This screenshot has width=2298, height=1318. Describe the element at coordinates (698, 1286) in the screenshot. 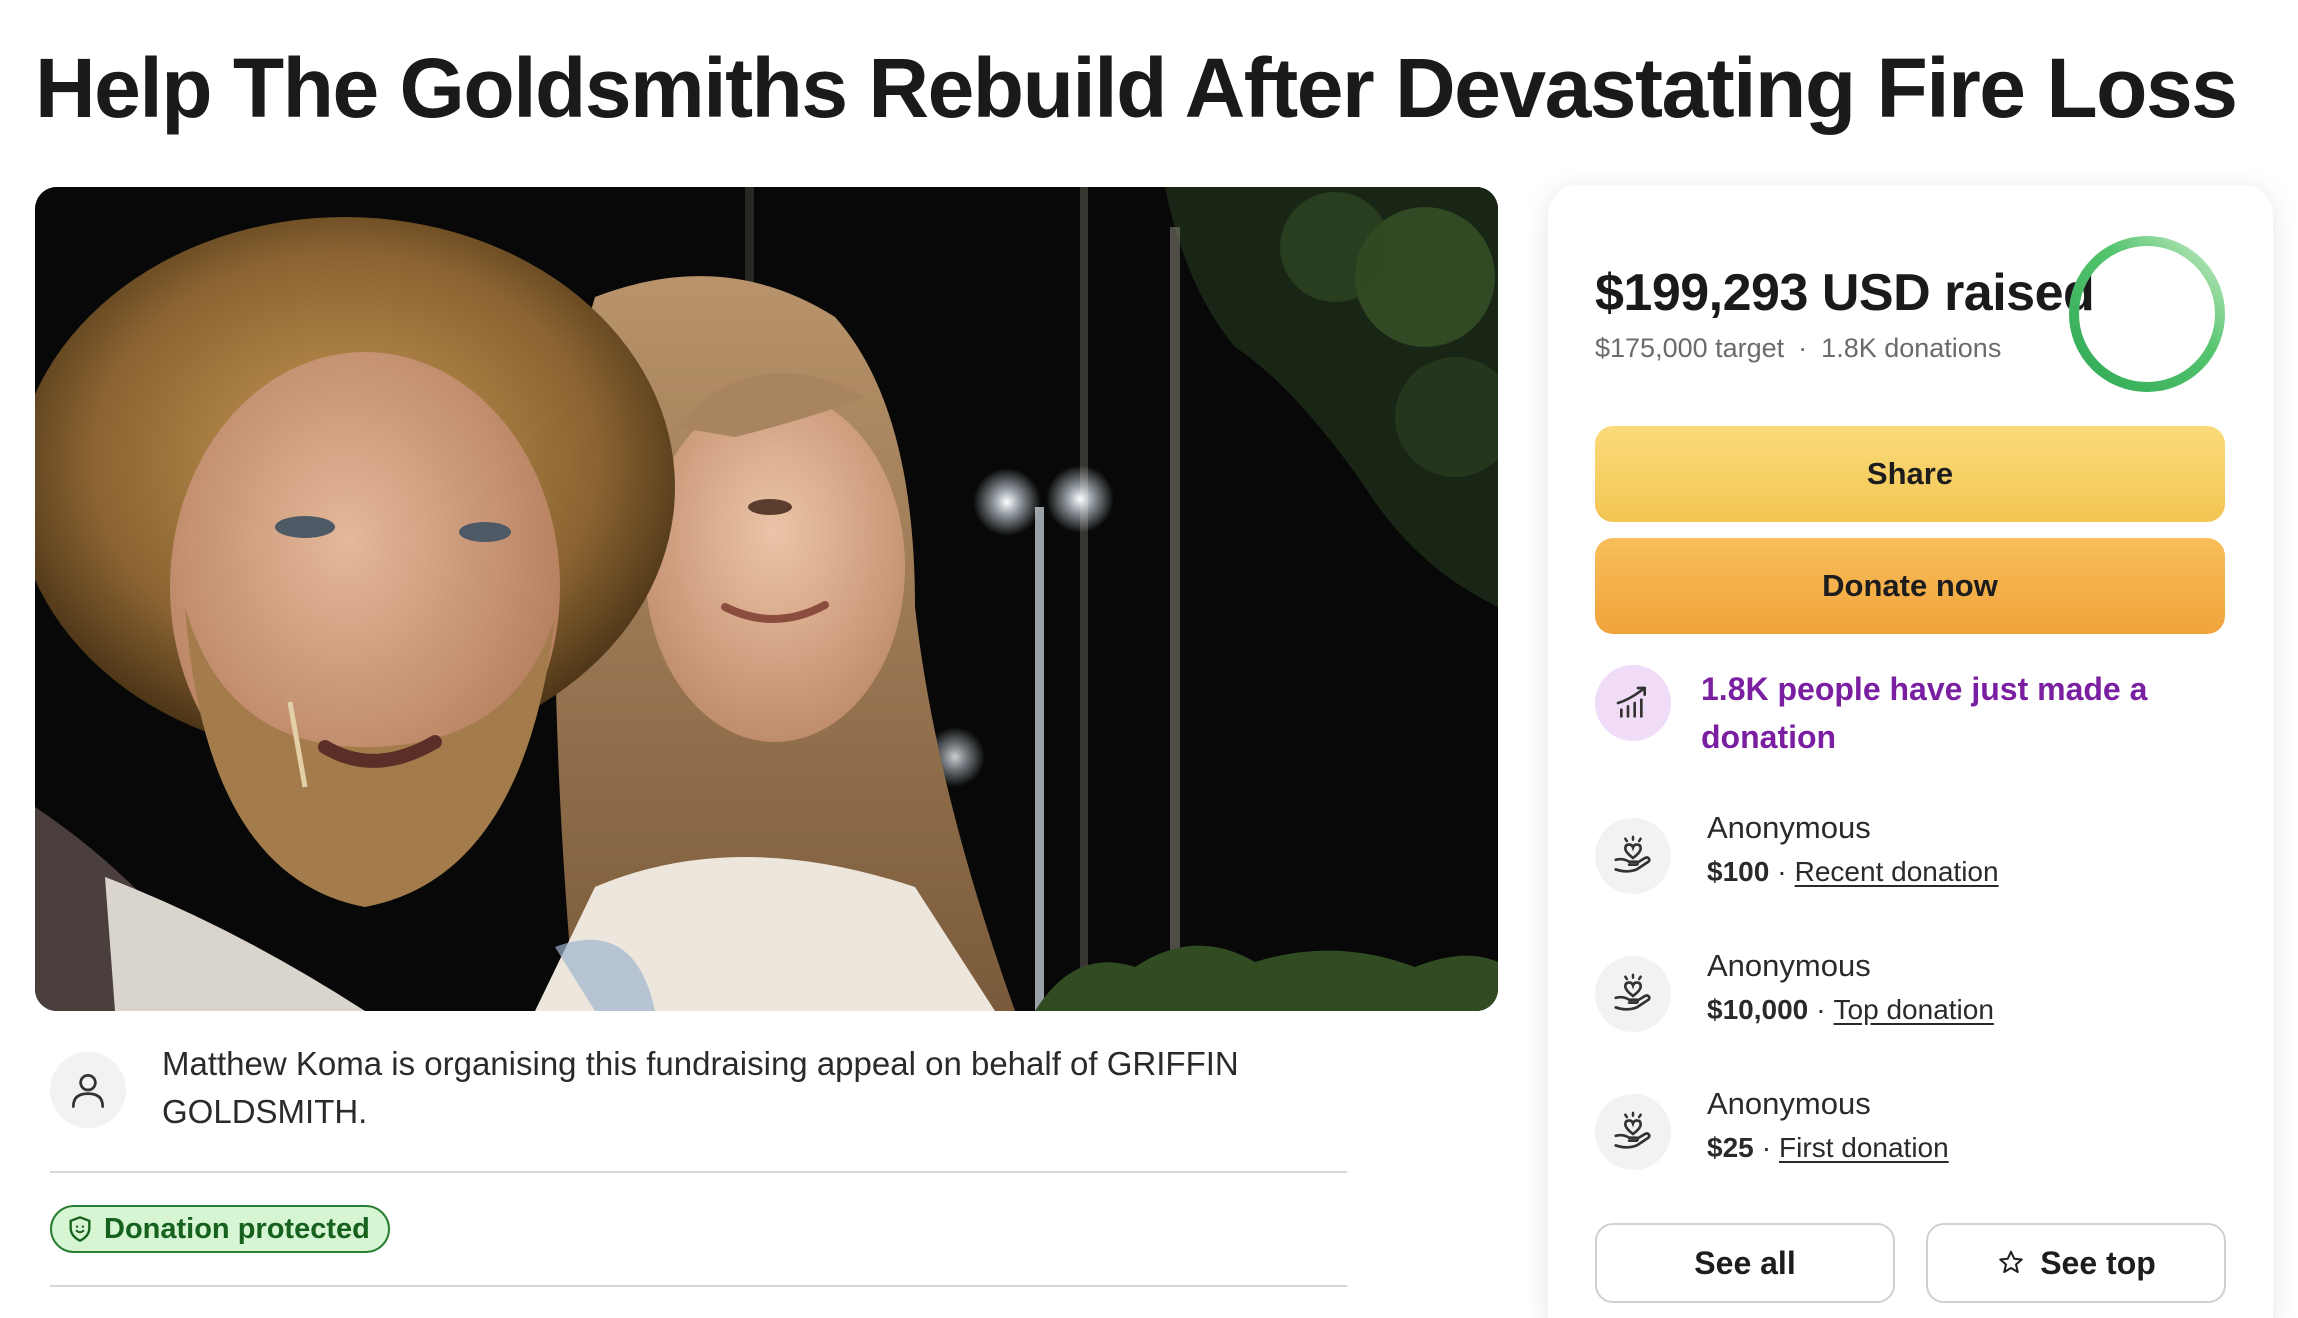

I see `divider-bottom` at that location.